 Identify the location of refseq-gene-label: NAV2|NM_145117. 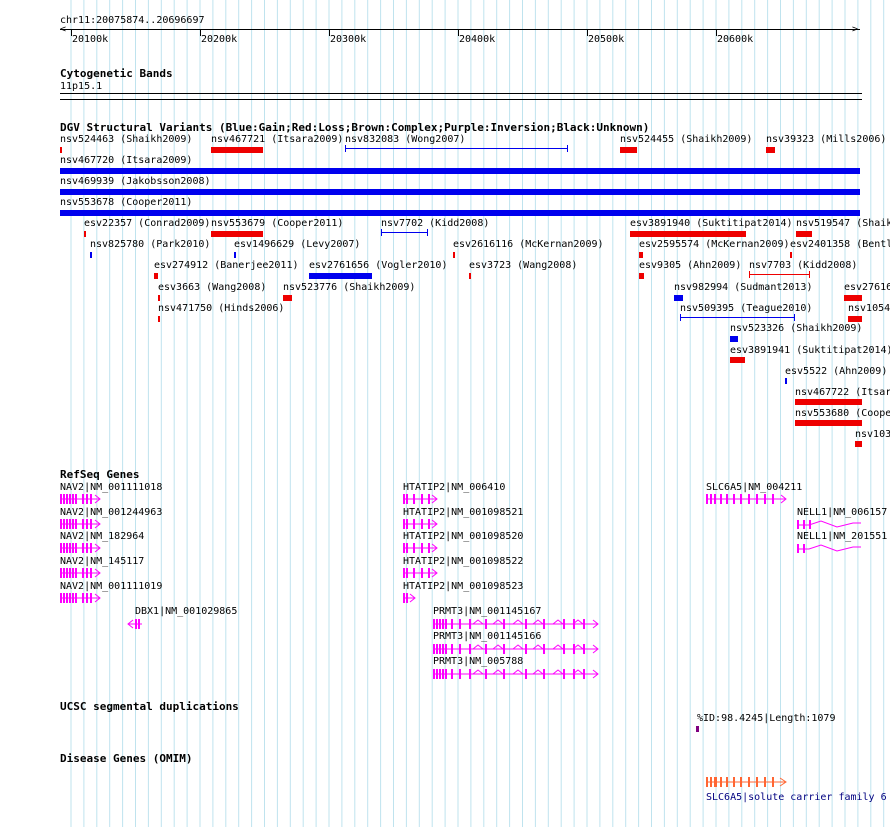
(102, 561).